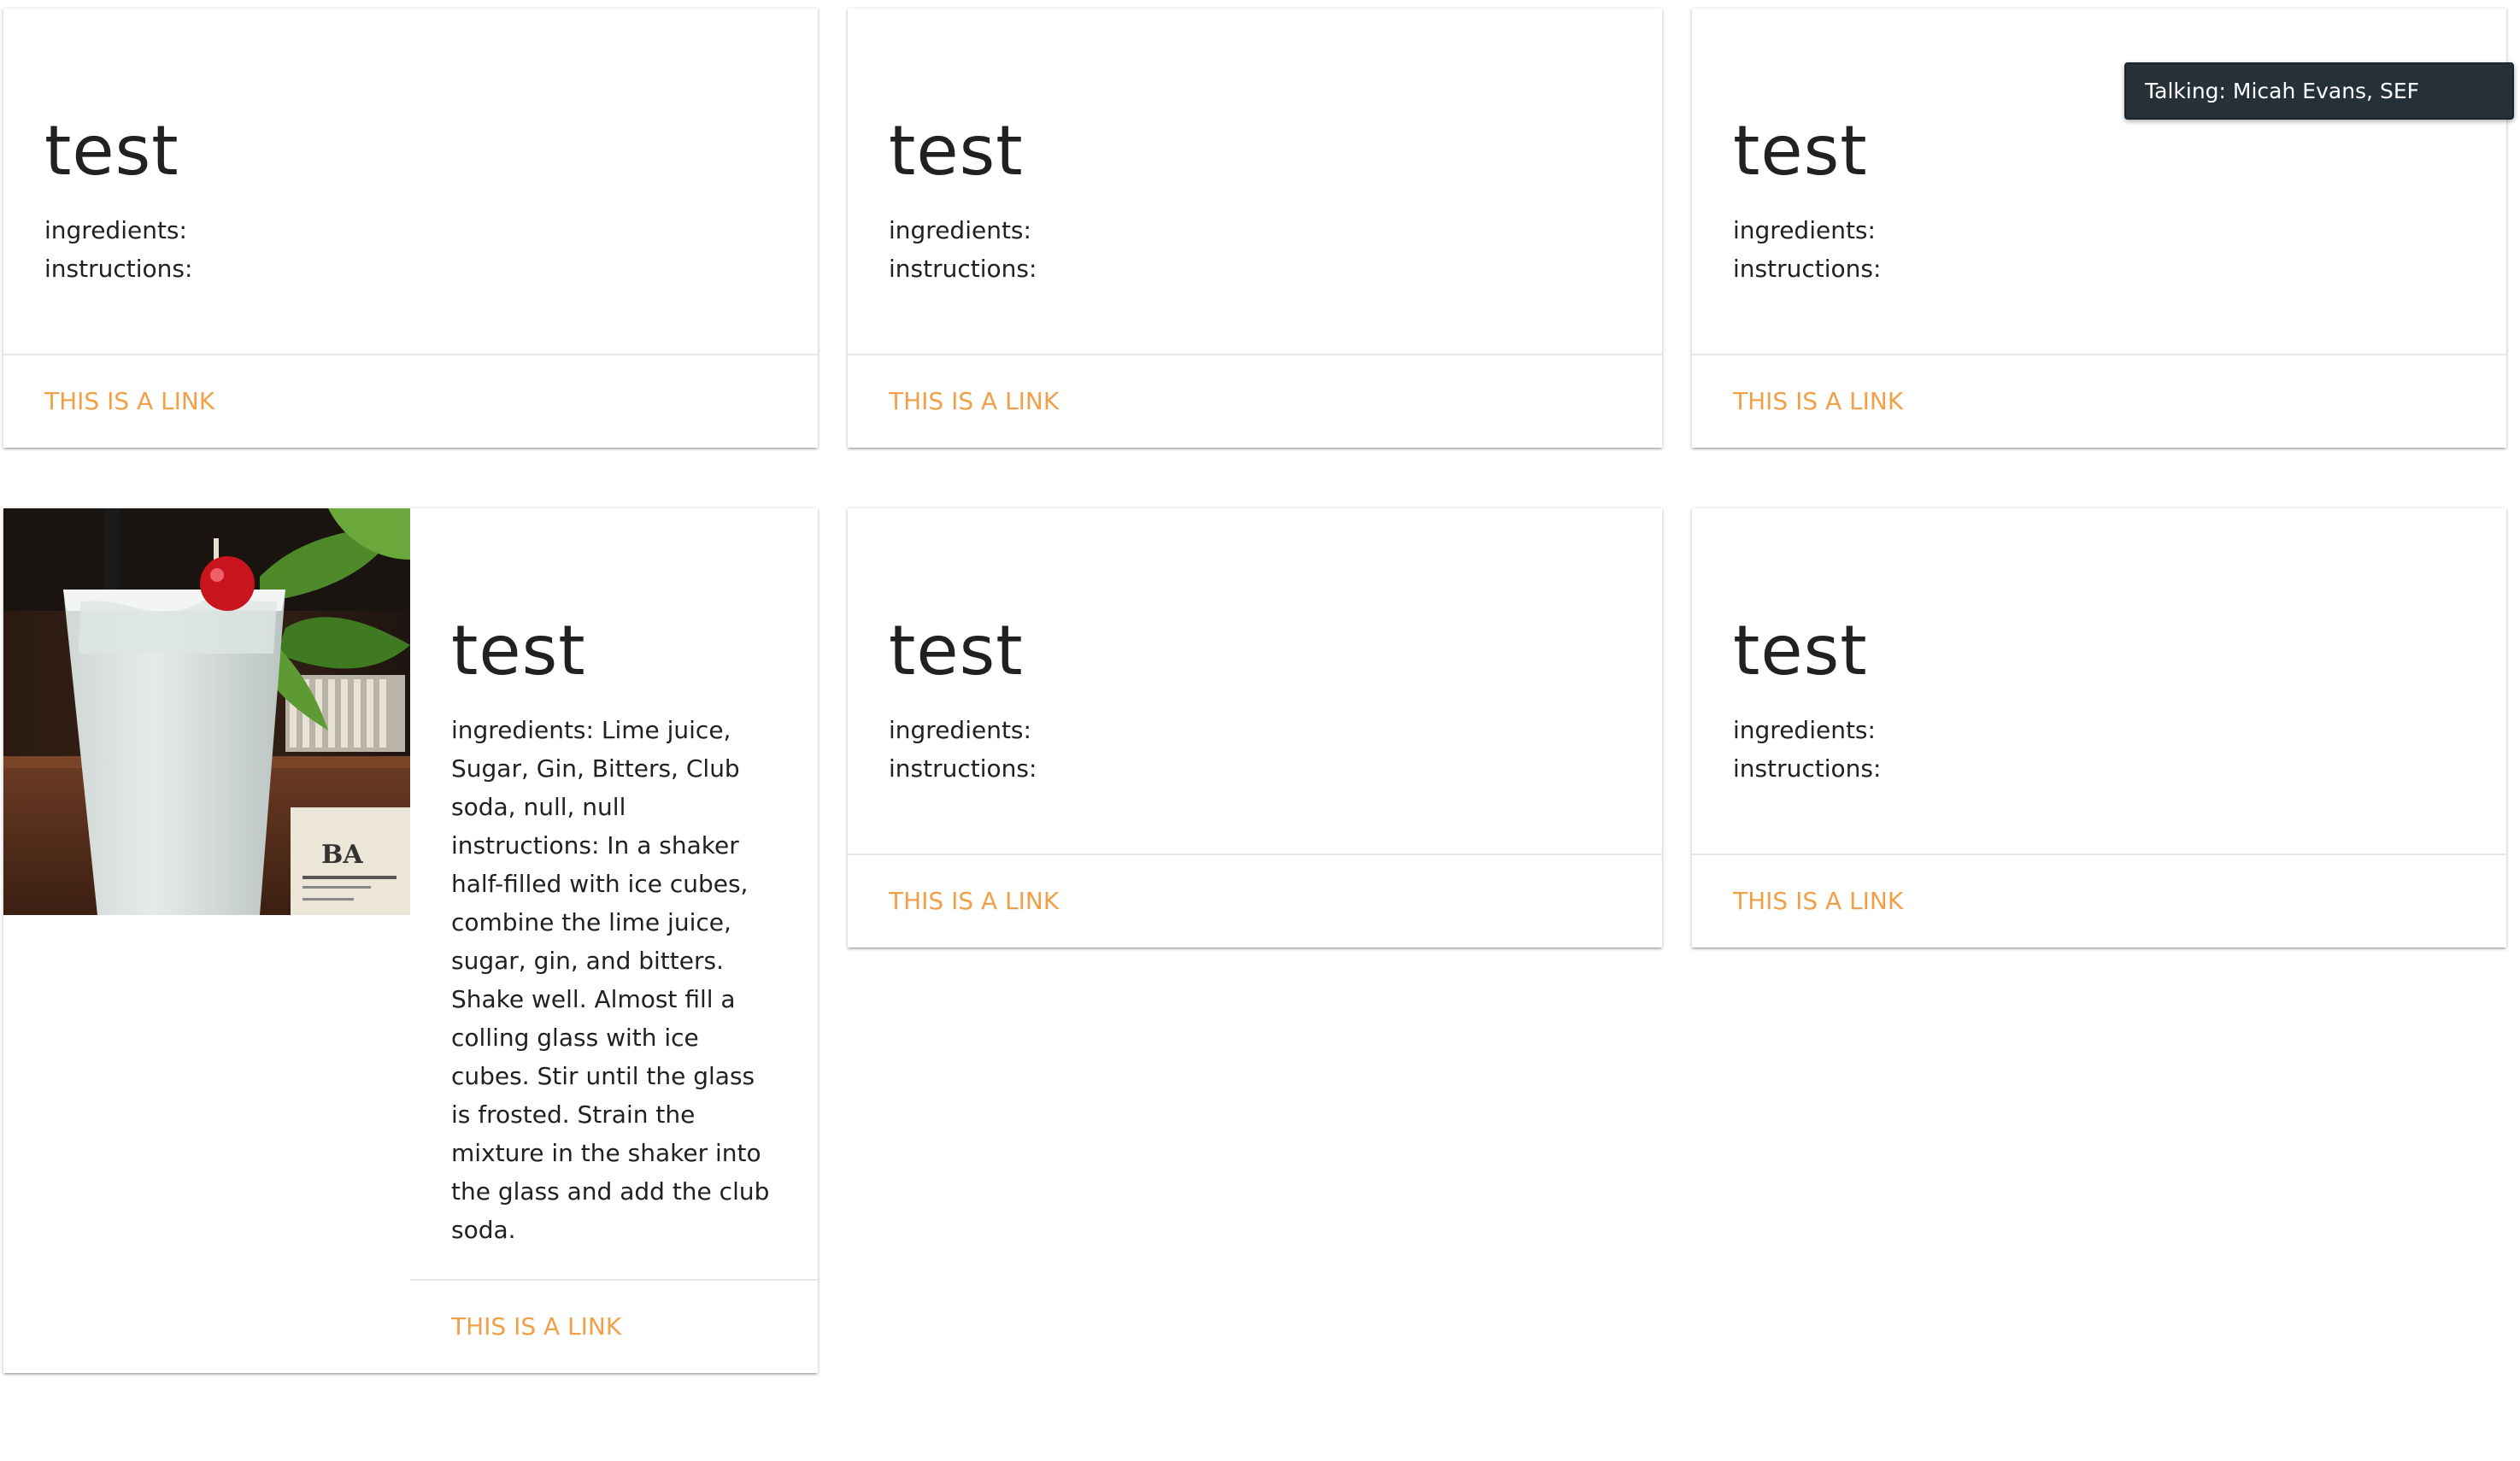  I want to click on image-caption: BA, so click(342, 855).